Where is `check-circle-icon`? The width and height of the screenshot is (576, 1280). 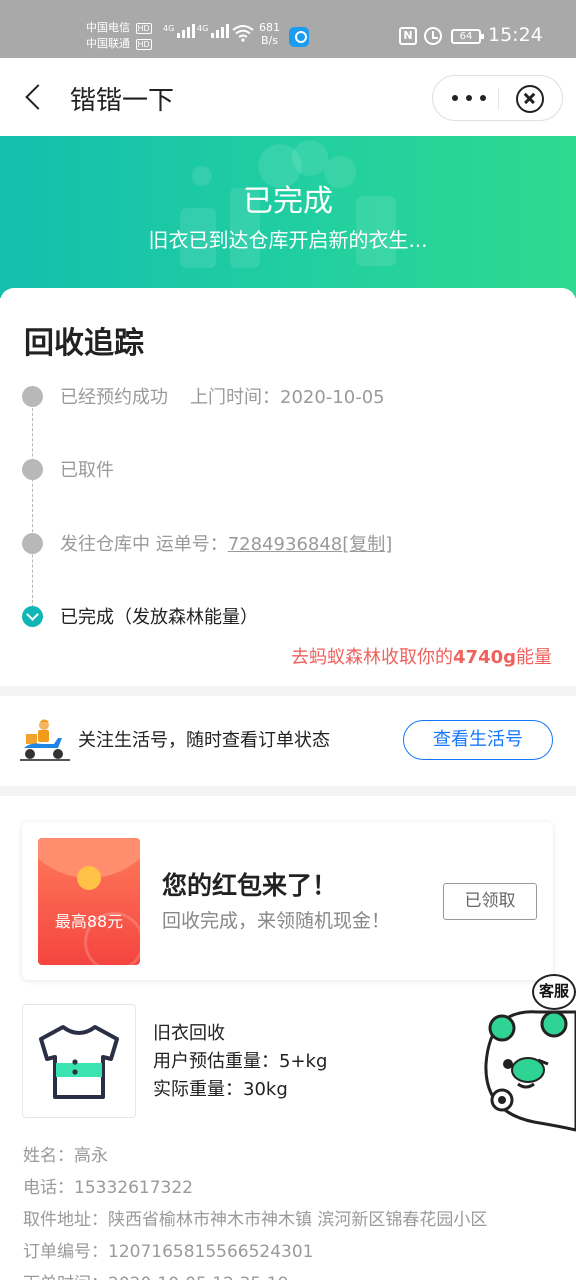
check-circle-icon is located at coordinates (32, 616).